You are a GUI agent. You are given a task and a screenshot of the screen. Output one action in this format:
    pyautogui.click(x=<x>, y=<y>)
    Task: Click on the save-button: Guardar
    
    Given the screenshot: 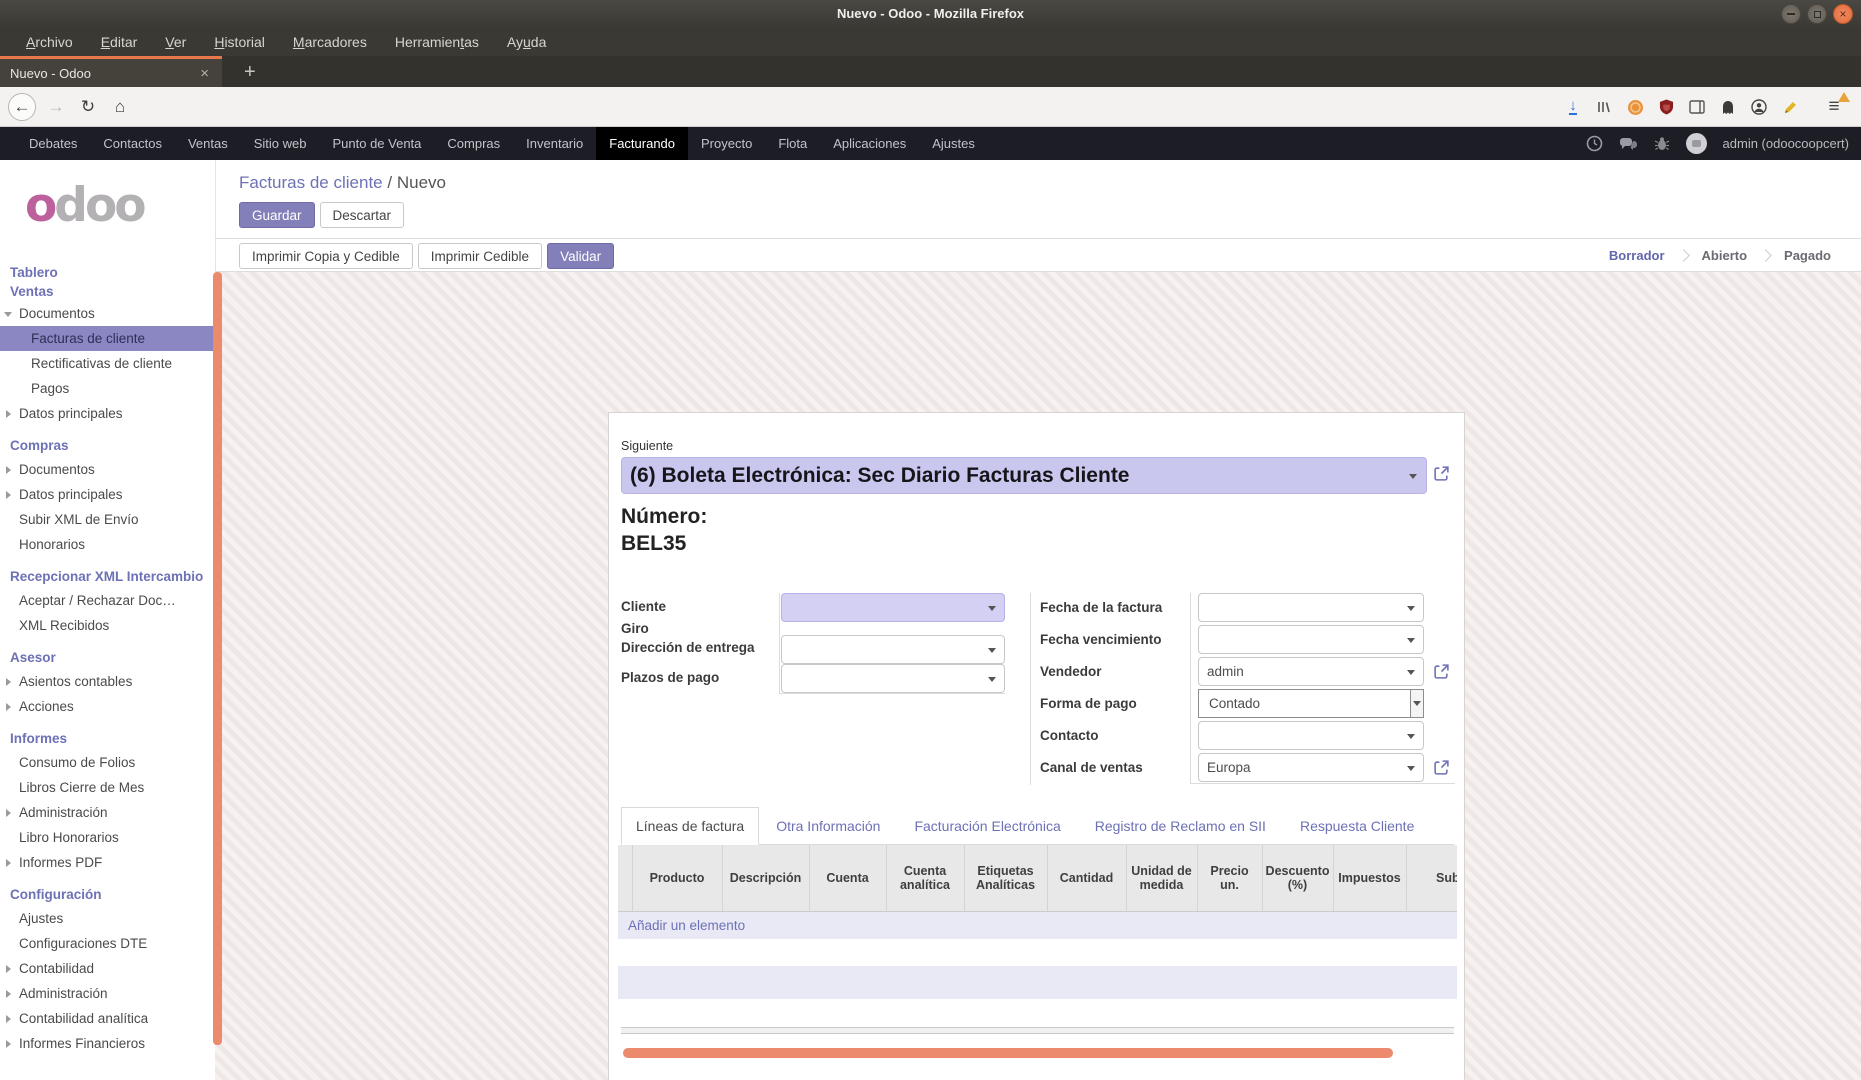 What is the action you would take?
    pyautogui.click(x=277, y=215)
    